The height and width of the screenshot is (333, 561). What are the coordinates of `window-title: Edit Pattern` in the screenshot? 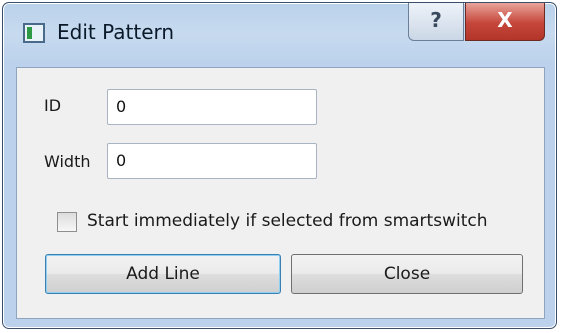 It's located at (116, 32).